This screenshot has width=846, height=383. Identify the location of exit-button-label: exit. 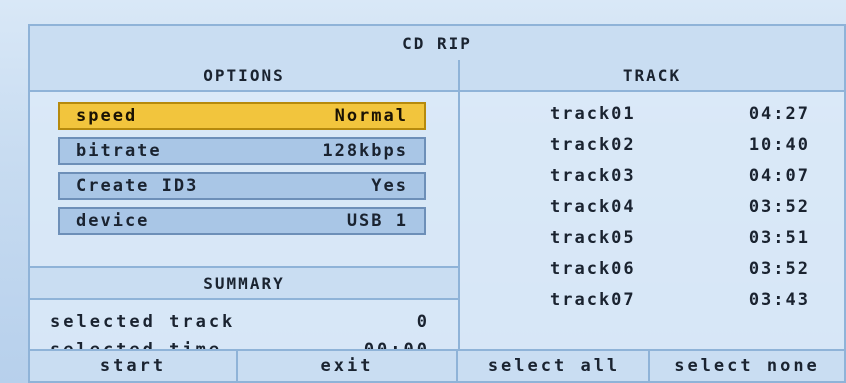
(347, 366).